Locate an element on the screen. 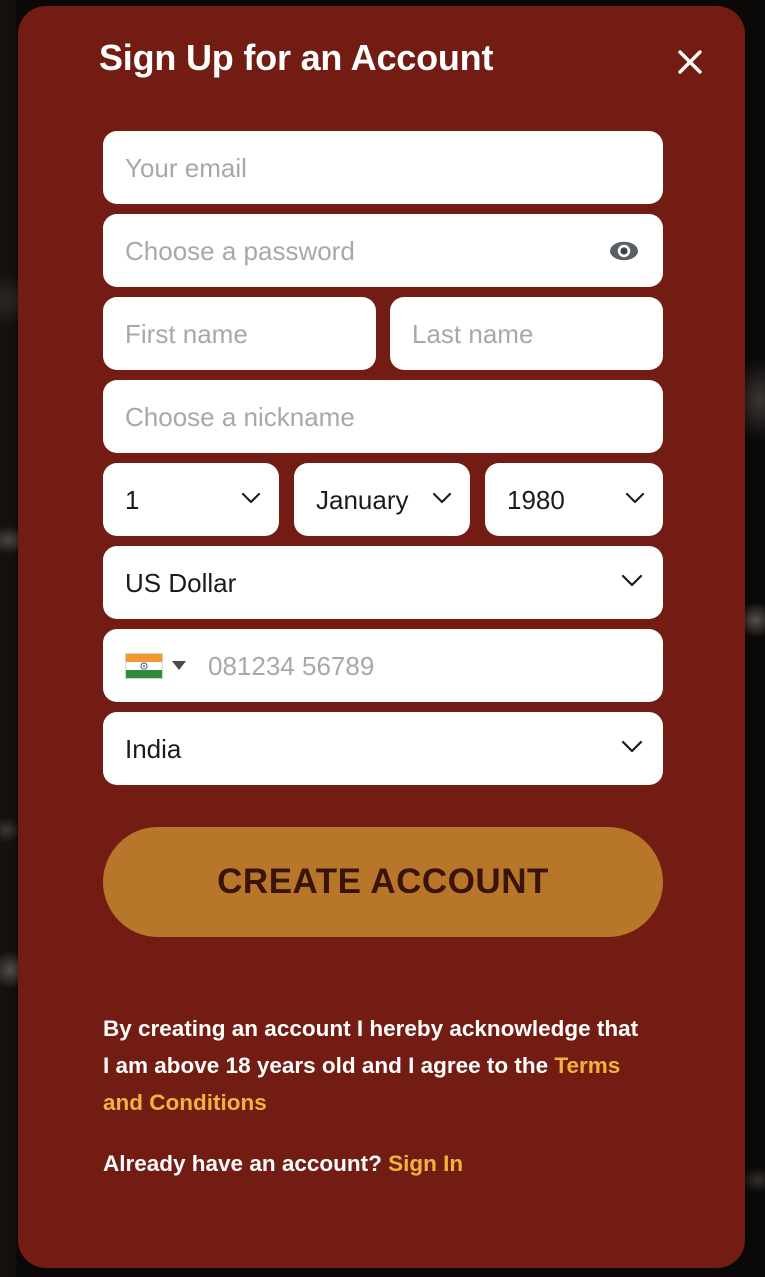 This screenshot has width=765, height=1277. country-value: India is located at coordinates (153, 748).